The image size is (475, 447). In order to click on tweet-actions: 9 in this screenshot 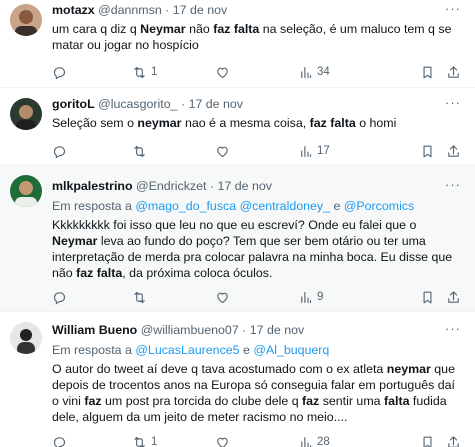, I will do `click(256, 297)`.